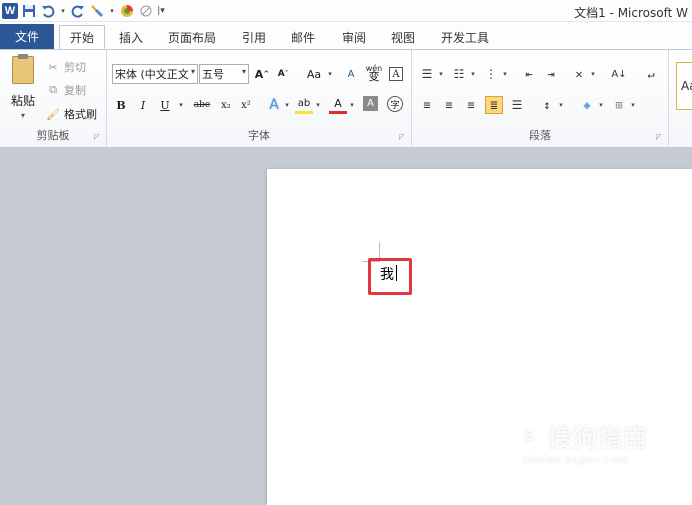  I want to click on font-name-dropdown-icon: ▾, so click(192, 71).